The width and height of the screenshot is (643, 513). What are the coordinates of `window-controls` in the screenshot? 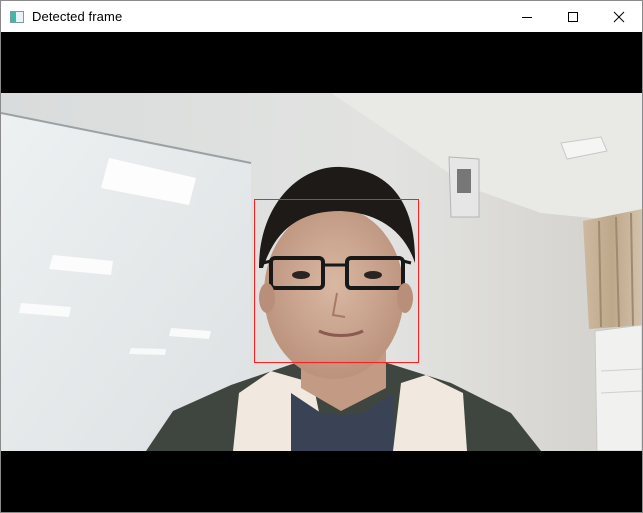 It's located at (573, 16).